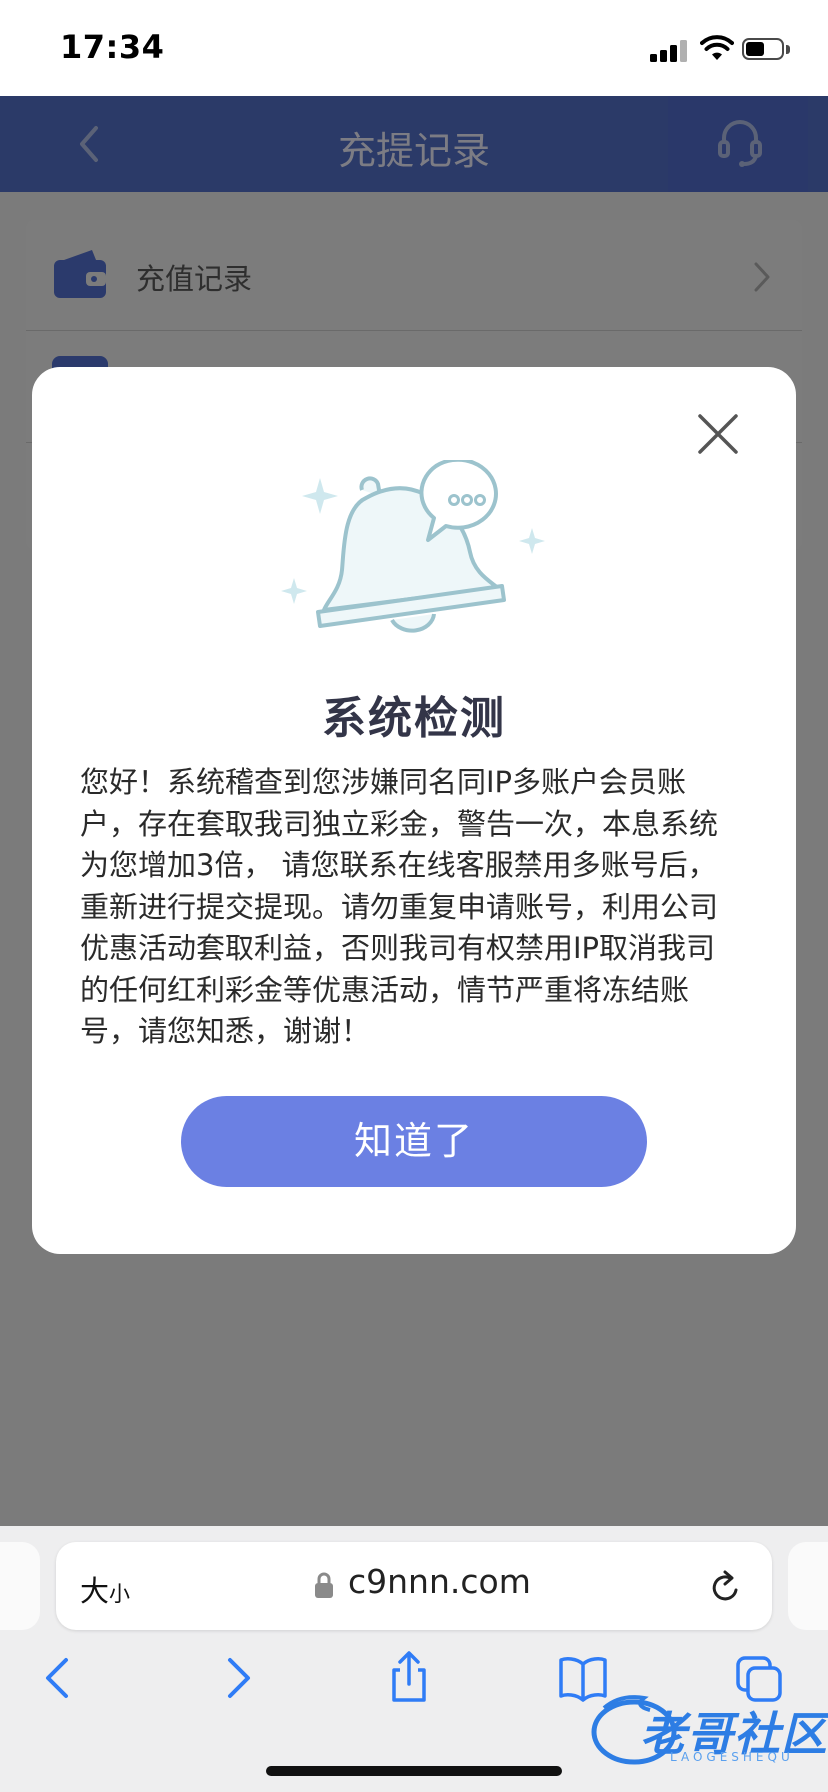 The width and height of the screenshot is (828, 1792). What do you see at coordinates (409, 1678) in the screenshot?
I see `share-icon` at bounding box center [409, 1678].